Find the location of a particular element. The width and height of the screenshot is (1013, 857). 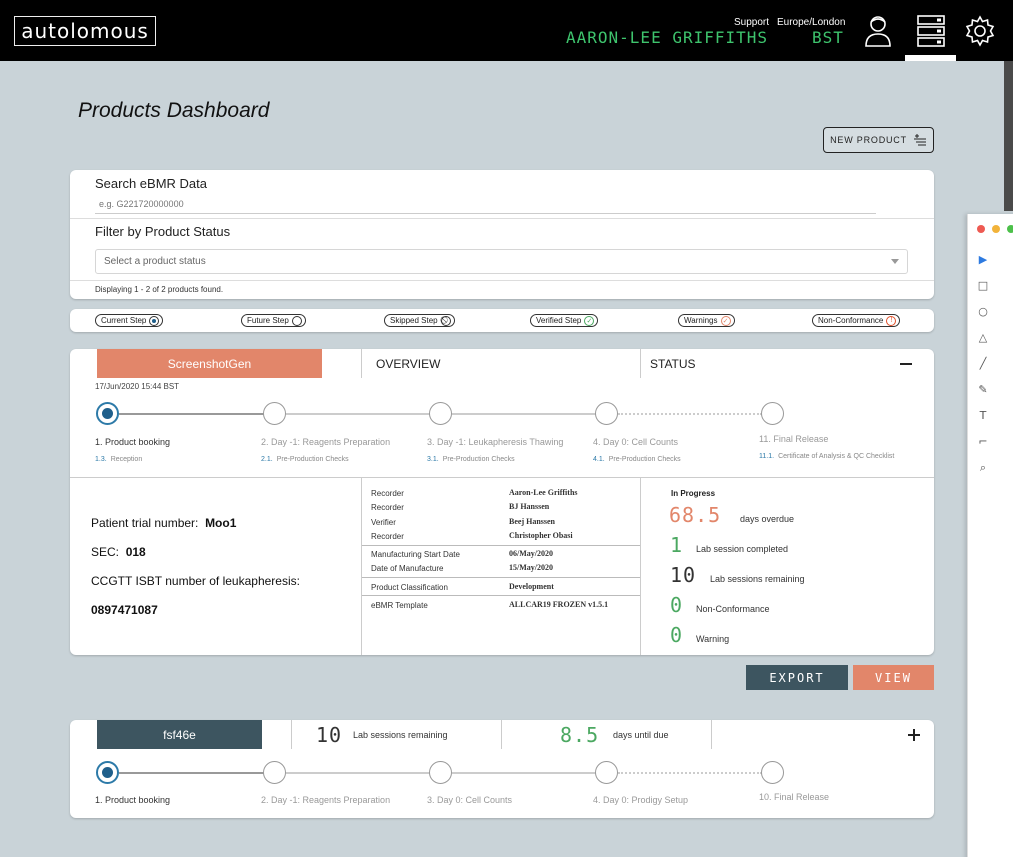

sub-step-number: 2.1. is located at coordinates (267, 459).